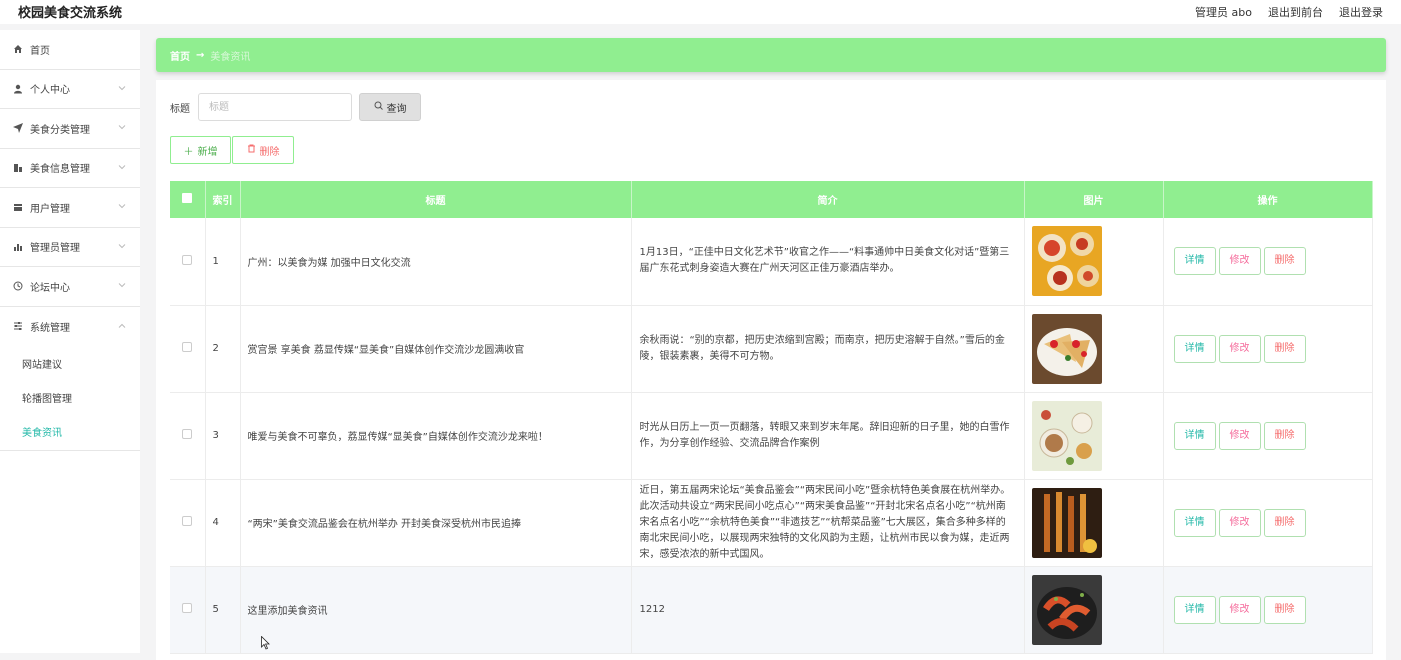 The width and height of the screenshot is (1401, 660). What do you see at coordinates (200, 150) in the screenshot?
I see `add-button: ＋ 新增` at bounding box center [200, 150].